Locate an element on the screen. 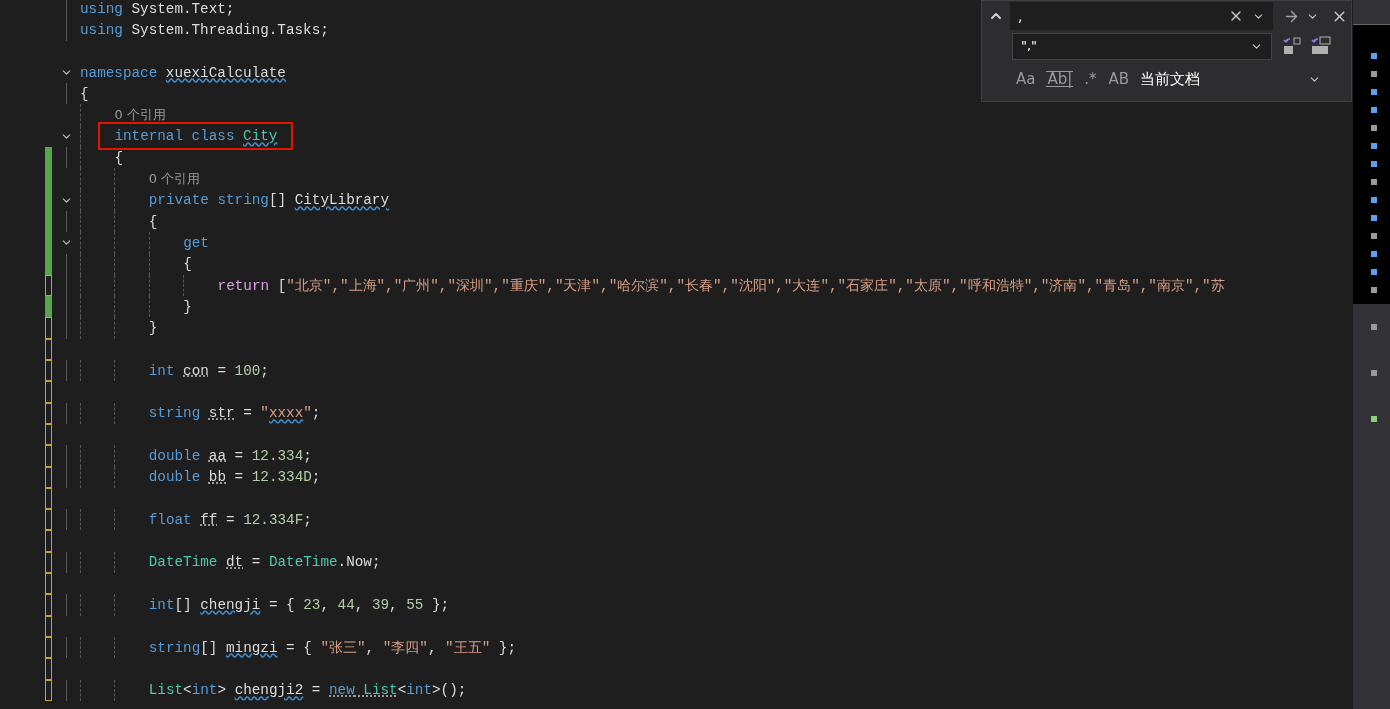 The image size is (1390, 709). code-line: List<int> chengji2 = new List<int>(); is located at coordinates (307, 691).